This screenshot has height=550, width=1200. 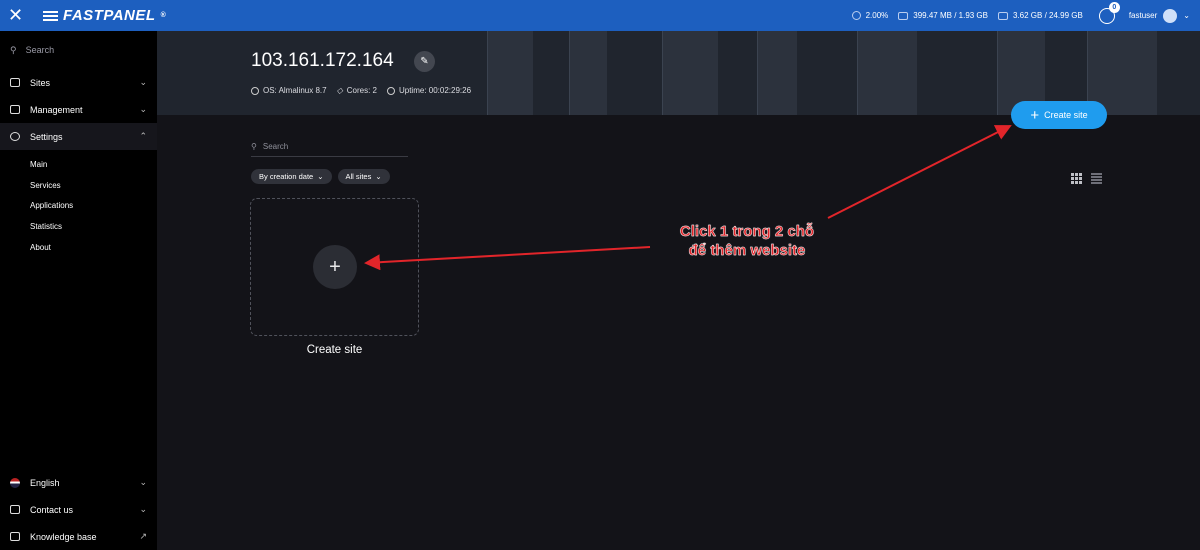 I want to click on arrow-to-button, so click(x=919, y=172).